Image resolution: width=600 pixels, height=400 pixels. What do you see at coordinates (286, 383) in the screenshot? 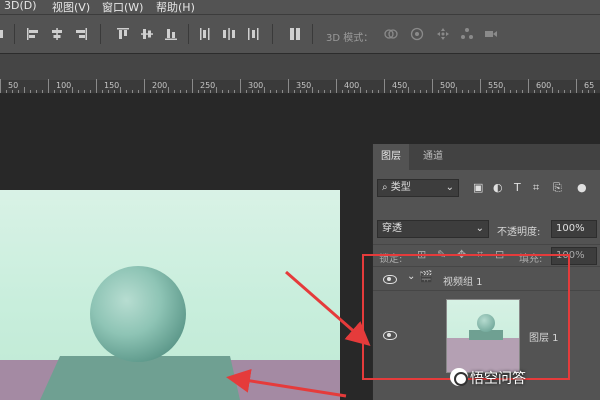
I see `arrow-to-canvas` at bounding box center [286, 383].